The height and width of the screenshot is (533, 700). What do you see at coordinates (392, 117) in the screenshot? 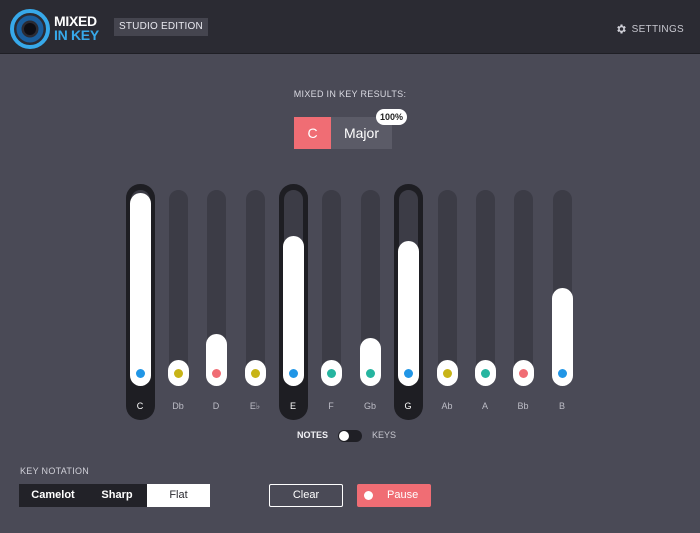
I see `confidence-badge: 100%` at bounding box center [392, 117].